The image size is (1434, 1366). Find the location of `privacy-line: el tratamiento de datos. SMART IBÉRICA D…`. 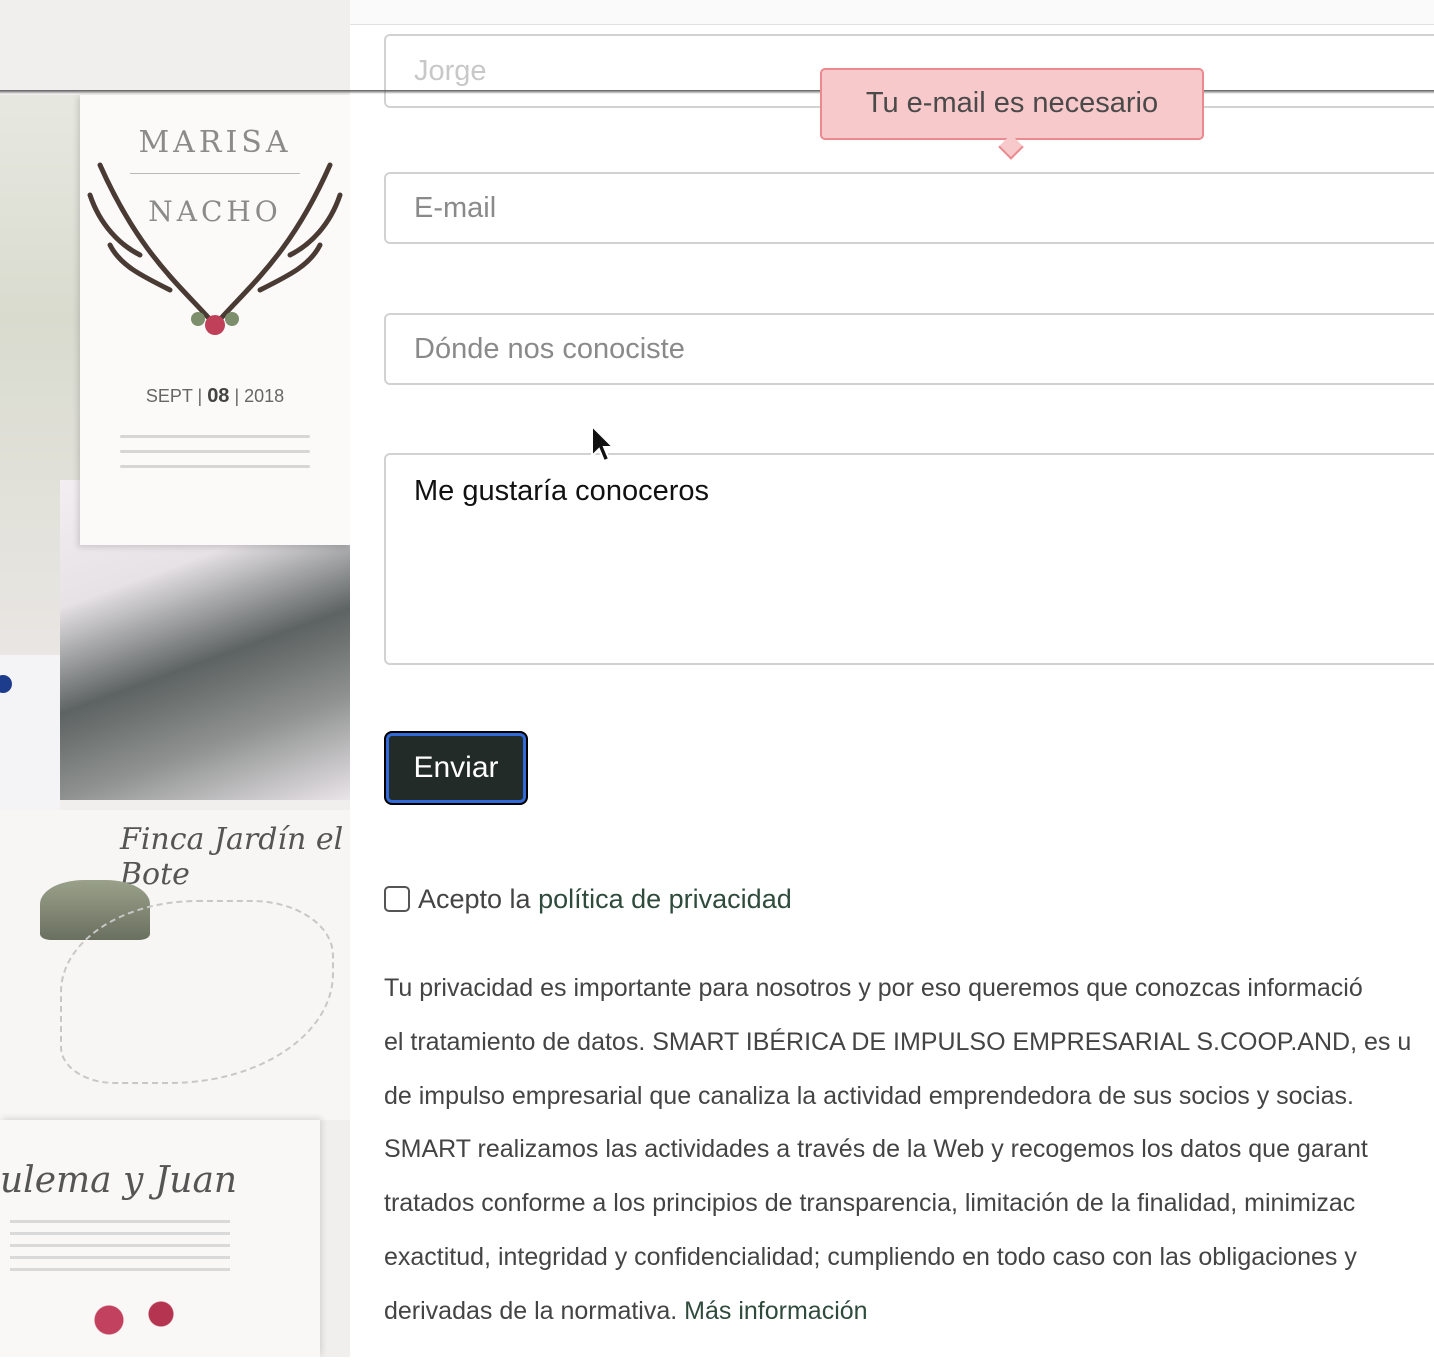

privacy-line: el tratamiento de datos. SMART IBÉRICA D… is located at coordinates (898, 1041).